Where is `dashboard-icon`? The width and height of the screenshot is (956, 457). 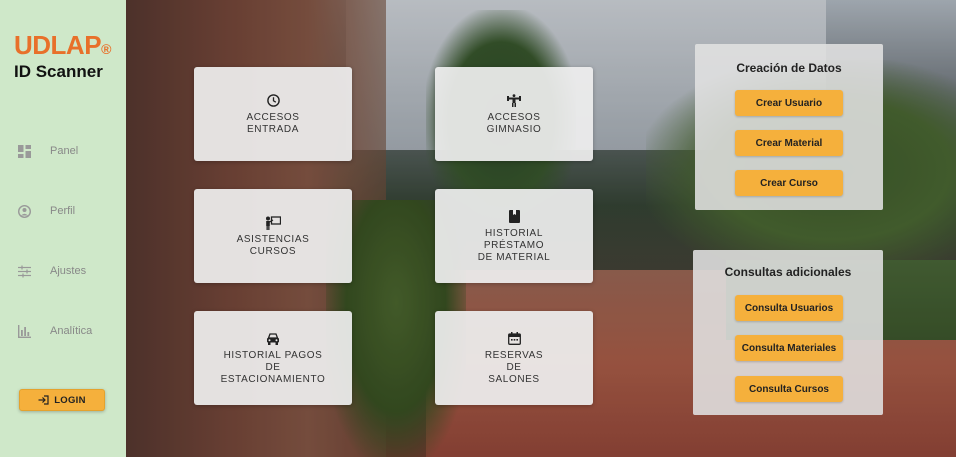
dashboard-icon is located at coordinates (24, 151).